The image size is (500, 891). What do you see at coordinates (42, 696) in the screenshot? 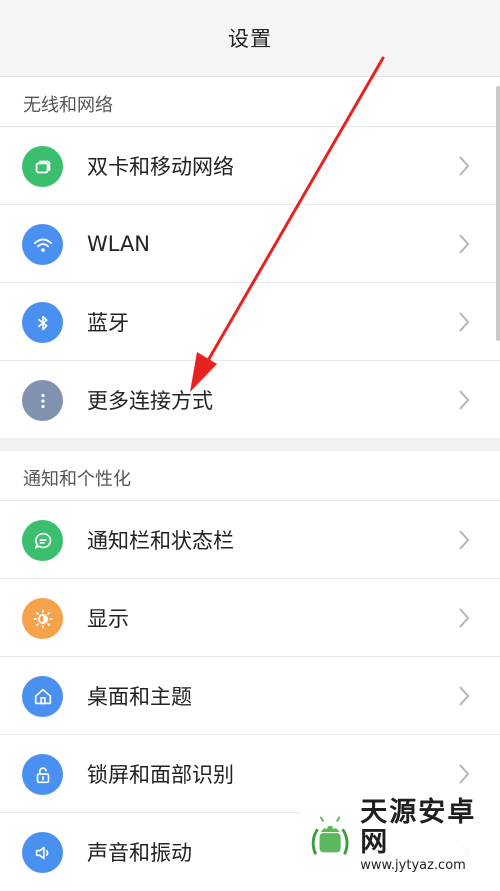
I see `home-icon` at bounding box center [42, 696].